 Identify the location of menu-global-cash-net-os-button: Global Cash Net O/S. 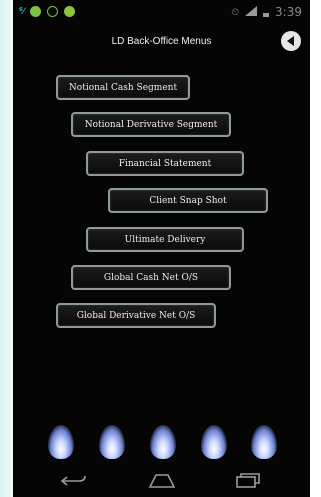
(151, 277).